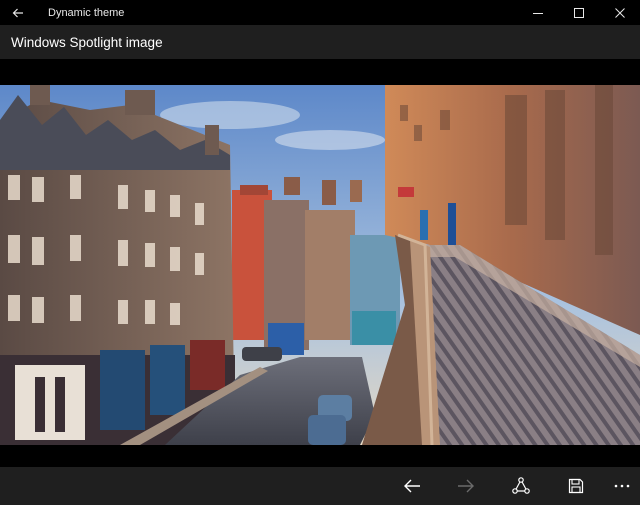  I want to click on share-button, so click(521, 486).